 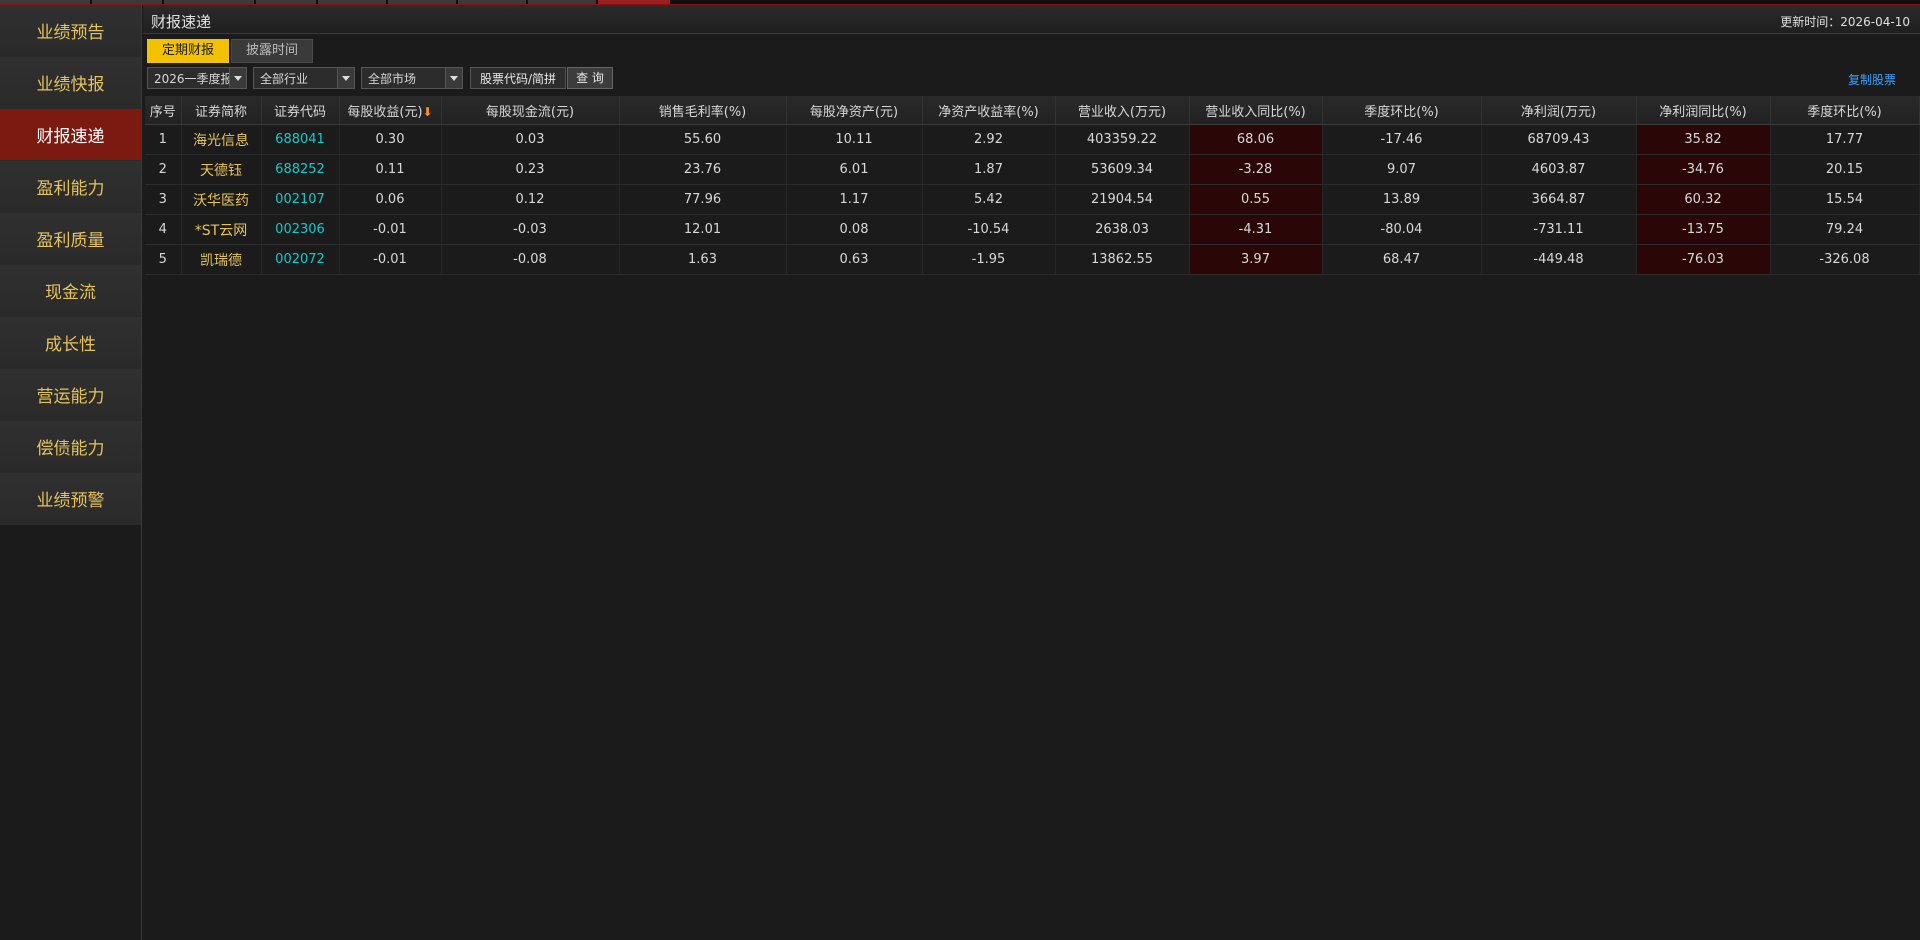 I want to click on col-header-net-profit: 净利润(万元), so click(x=1559, y=110).